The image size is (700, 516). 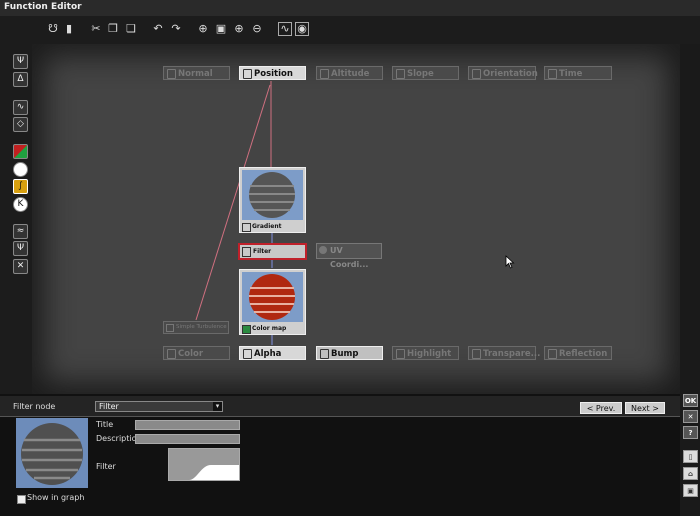 I want to click on node-preview-sphere, so click(x=52, y=454).